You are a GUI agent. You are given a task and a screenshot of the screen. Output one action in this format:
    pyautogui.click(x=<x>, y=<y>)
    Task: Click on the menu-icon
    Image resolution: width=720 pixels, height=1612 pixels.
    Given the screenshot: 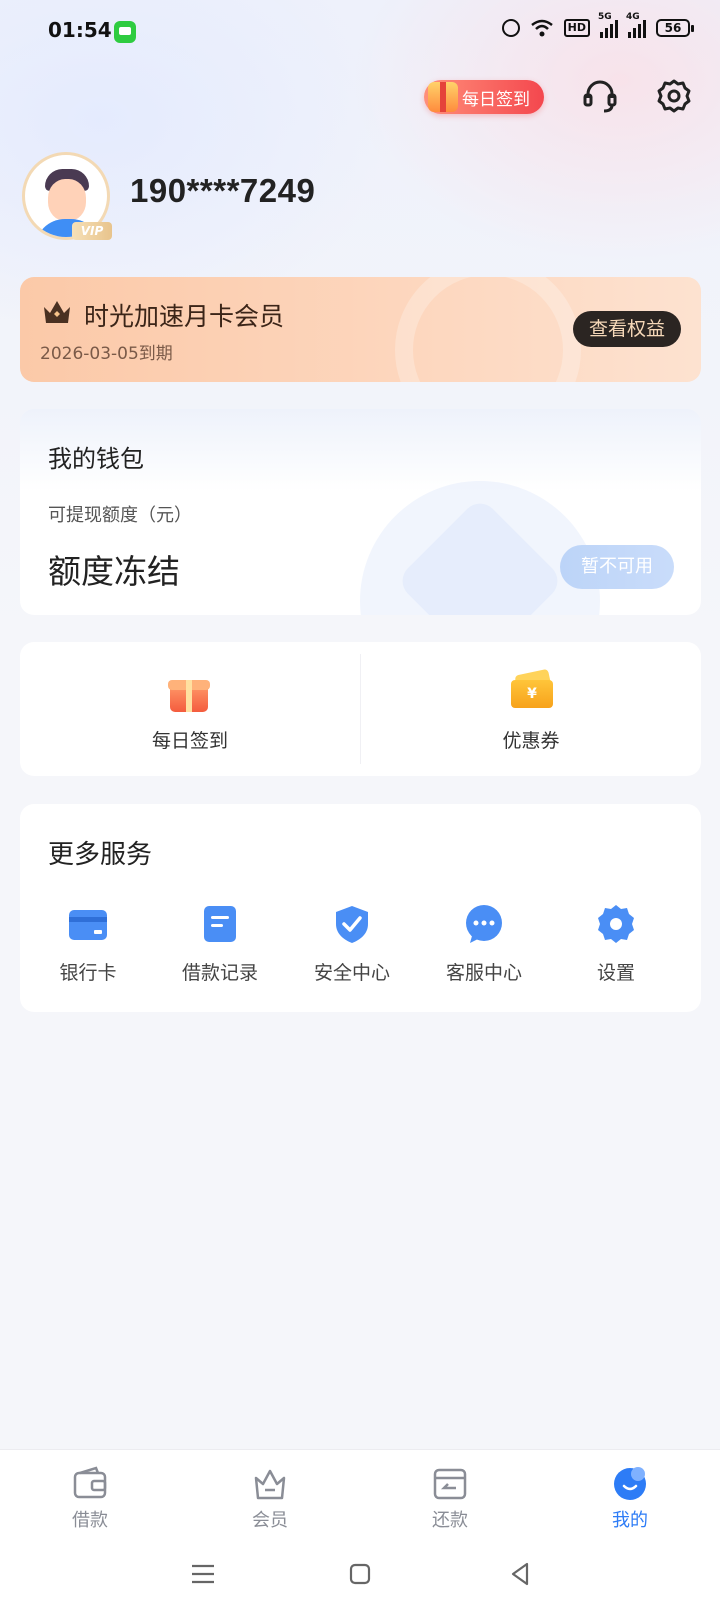 What is the action you would take?
    pyautogui.click(x=203, y=1574)
    